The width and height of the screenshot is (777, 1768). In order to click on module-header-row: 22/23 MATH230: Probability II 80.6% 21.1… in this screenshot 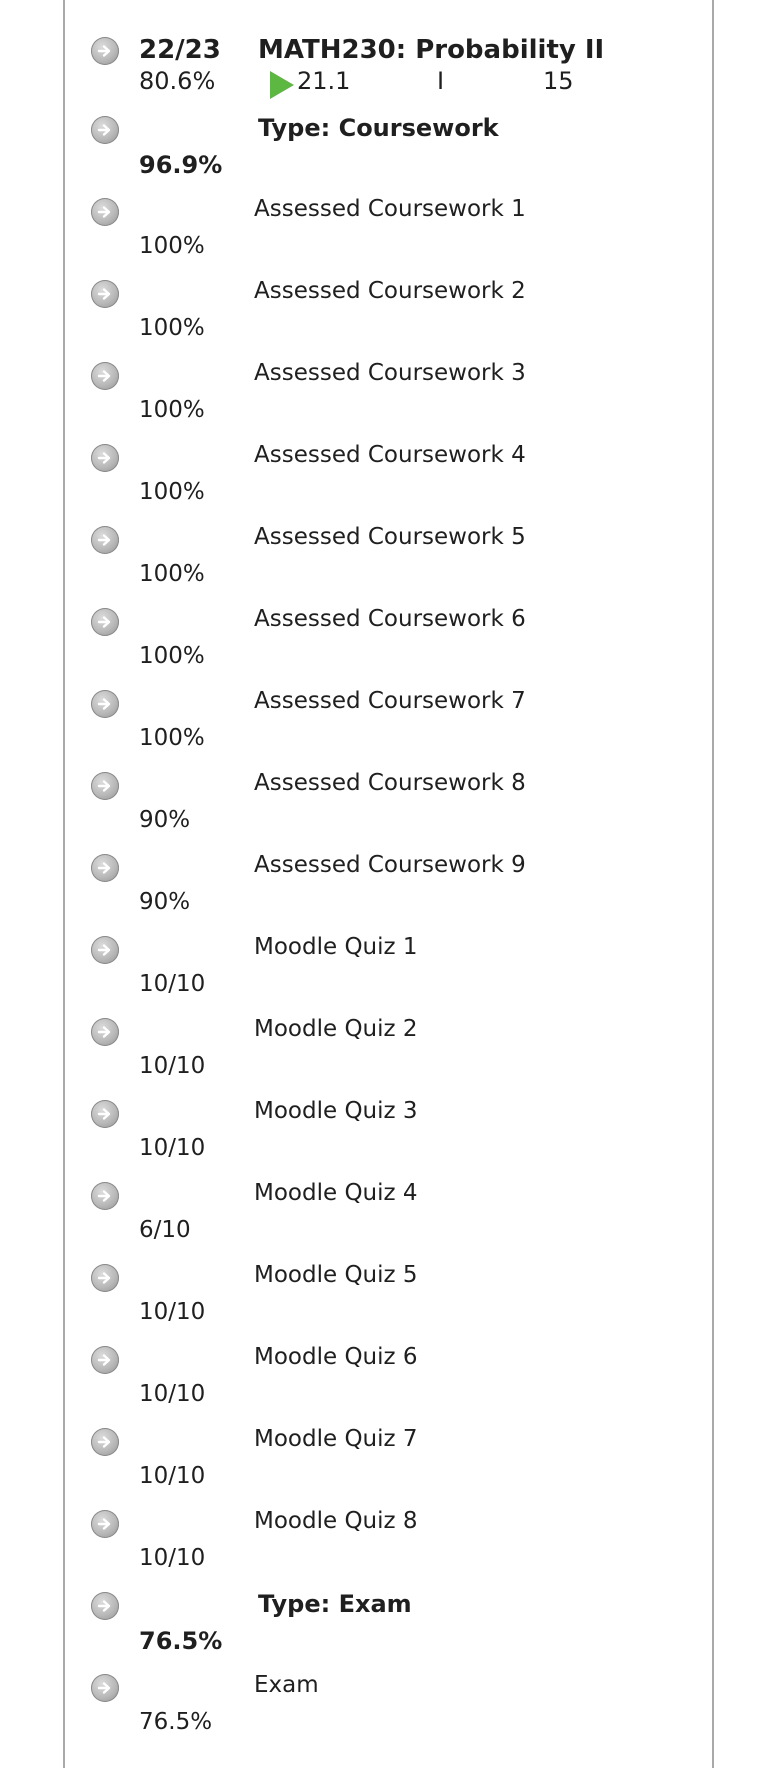, I will do `click(388, 77)`.